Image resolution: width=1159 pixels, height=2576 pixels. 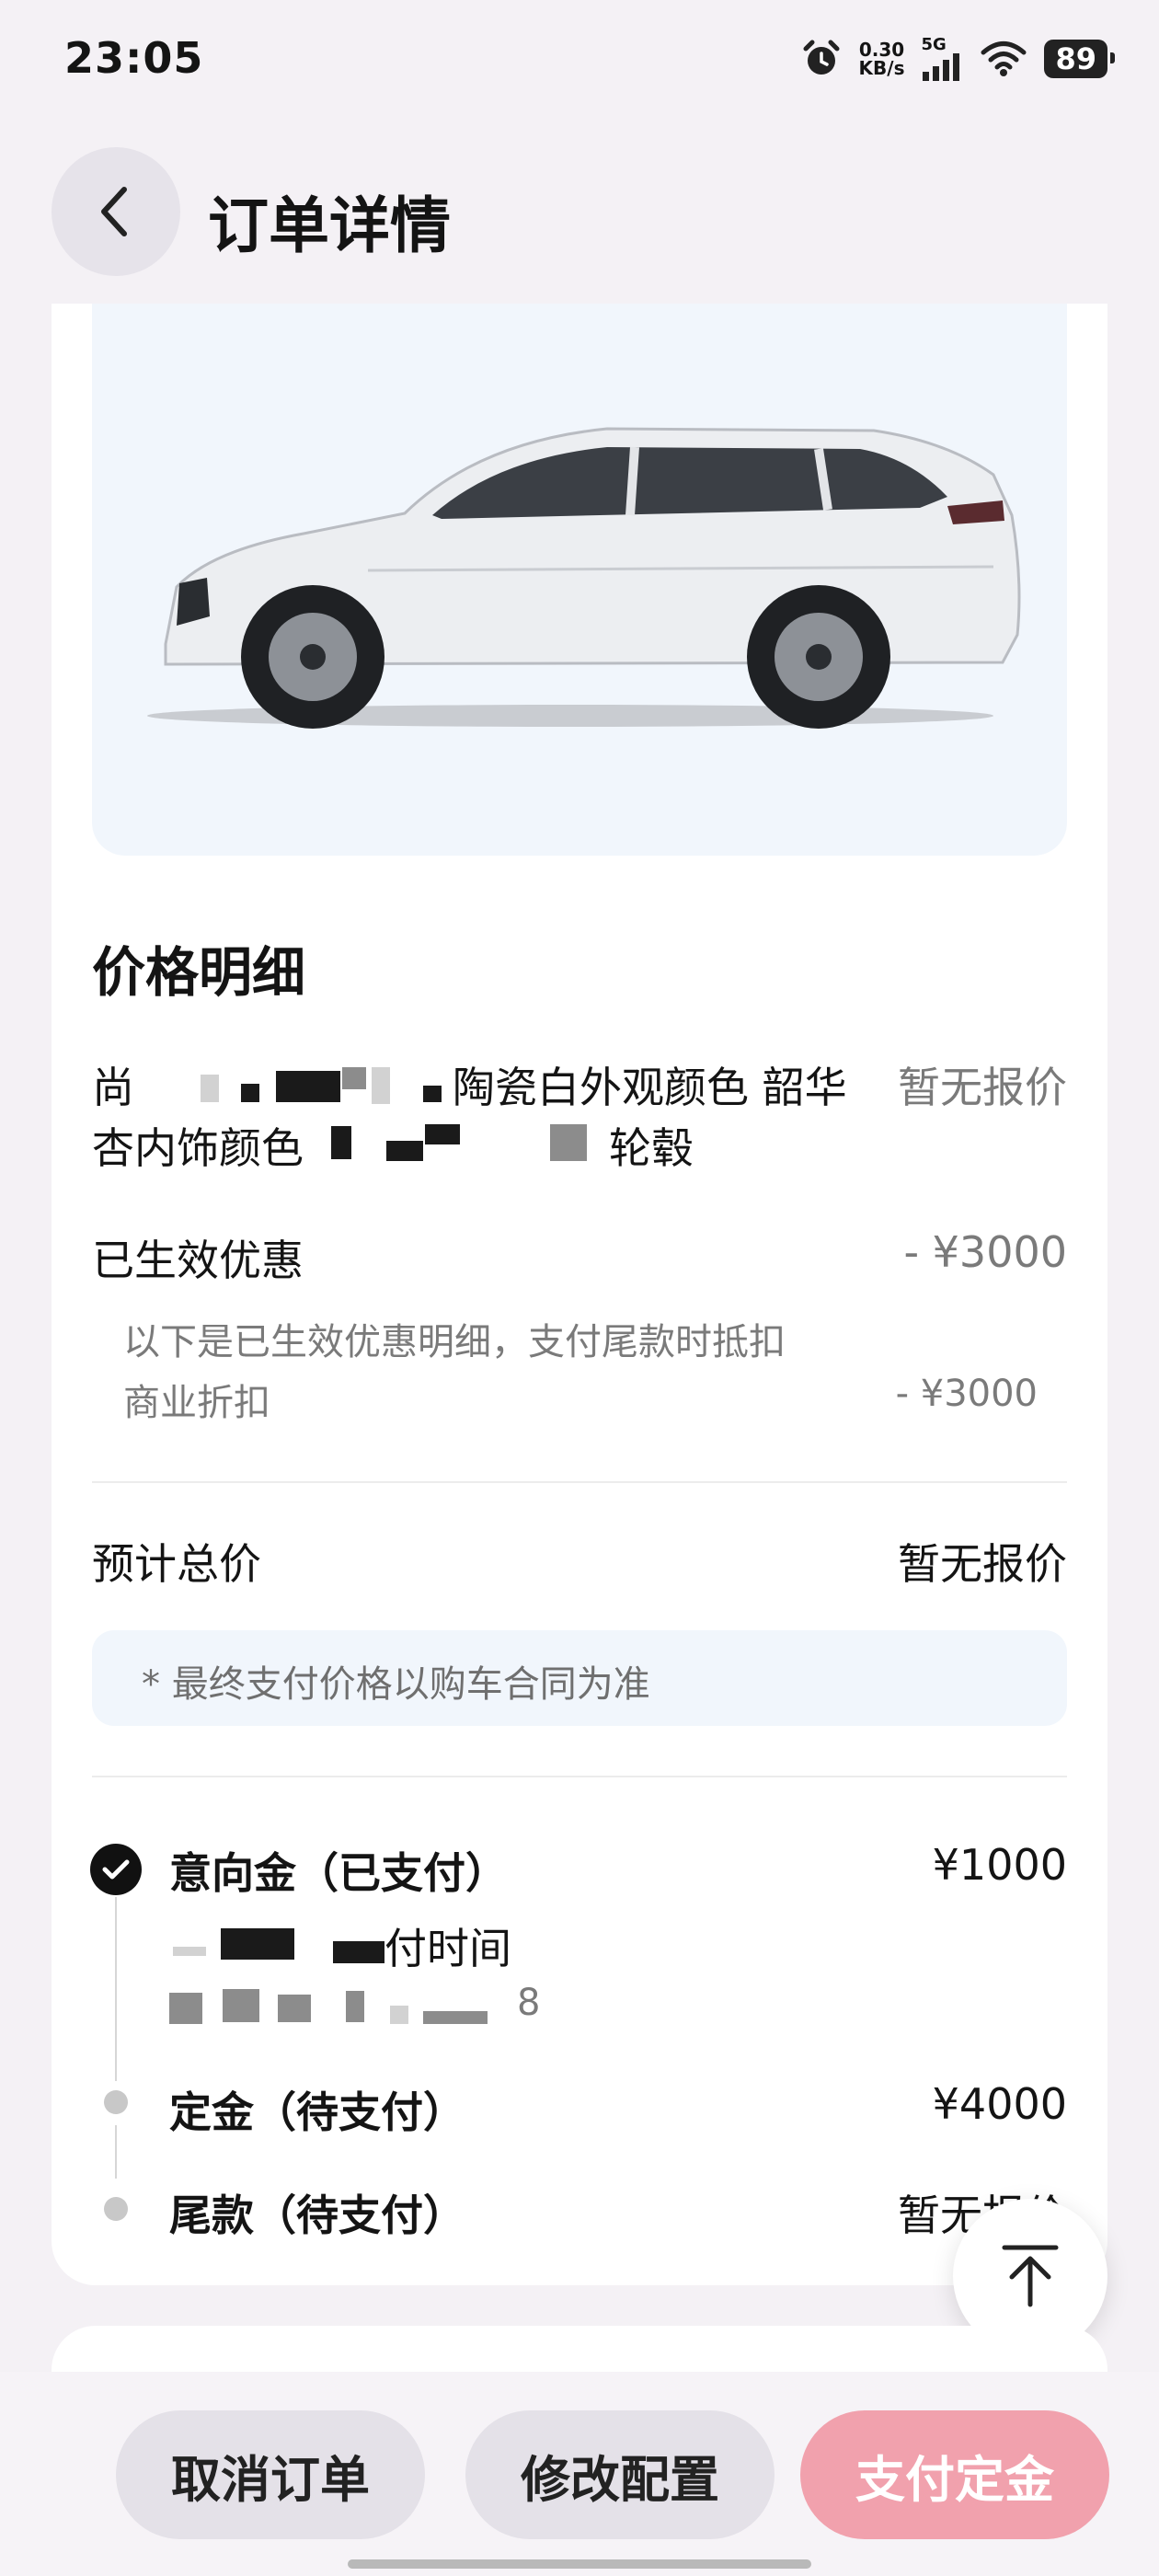 I want to click on modify-config-button: 修改配置, so click(x=620, y=2474).